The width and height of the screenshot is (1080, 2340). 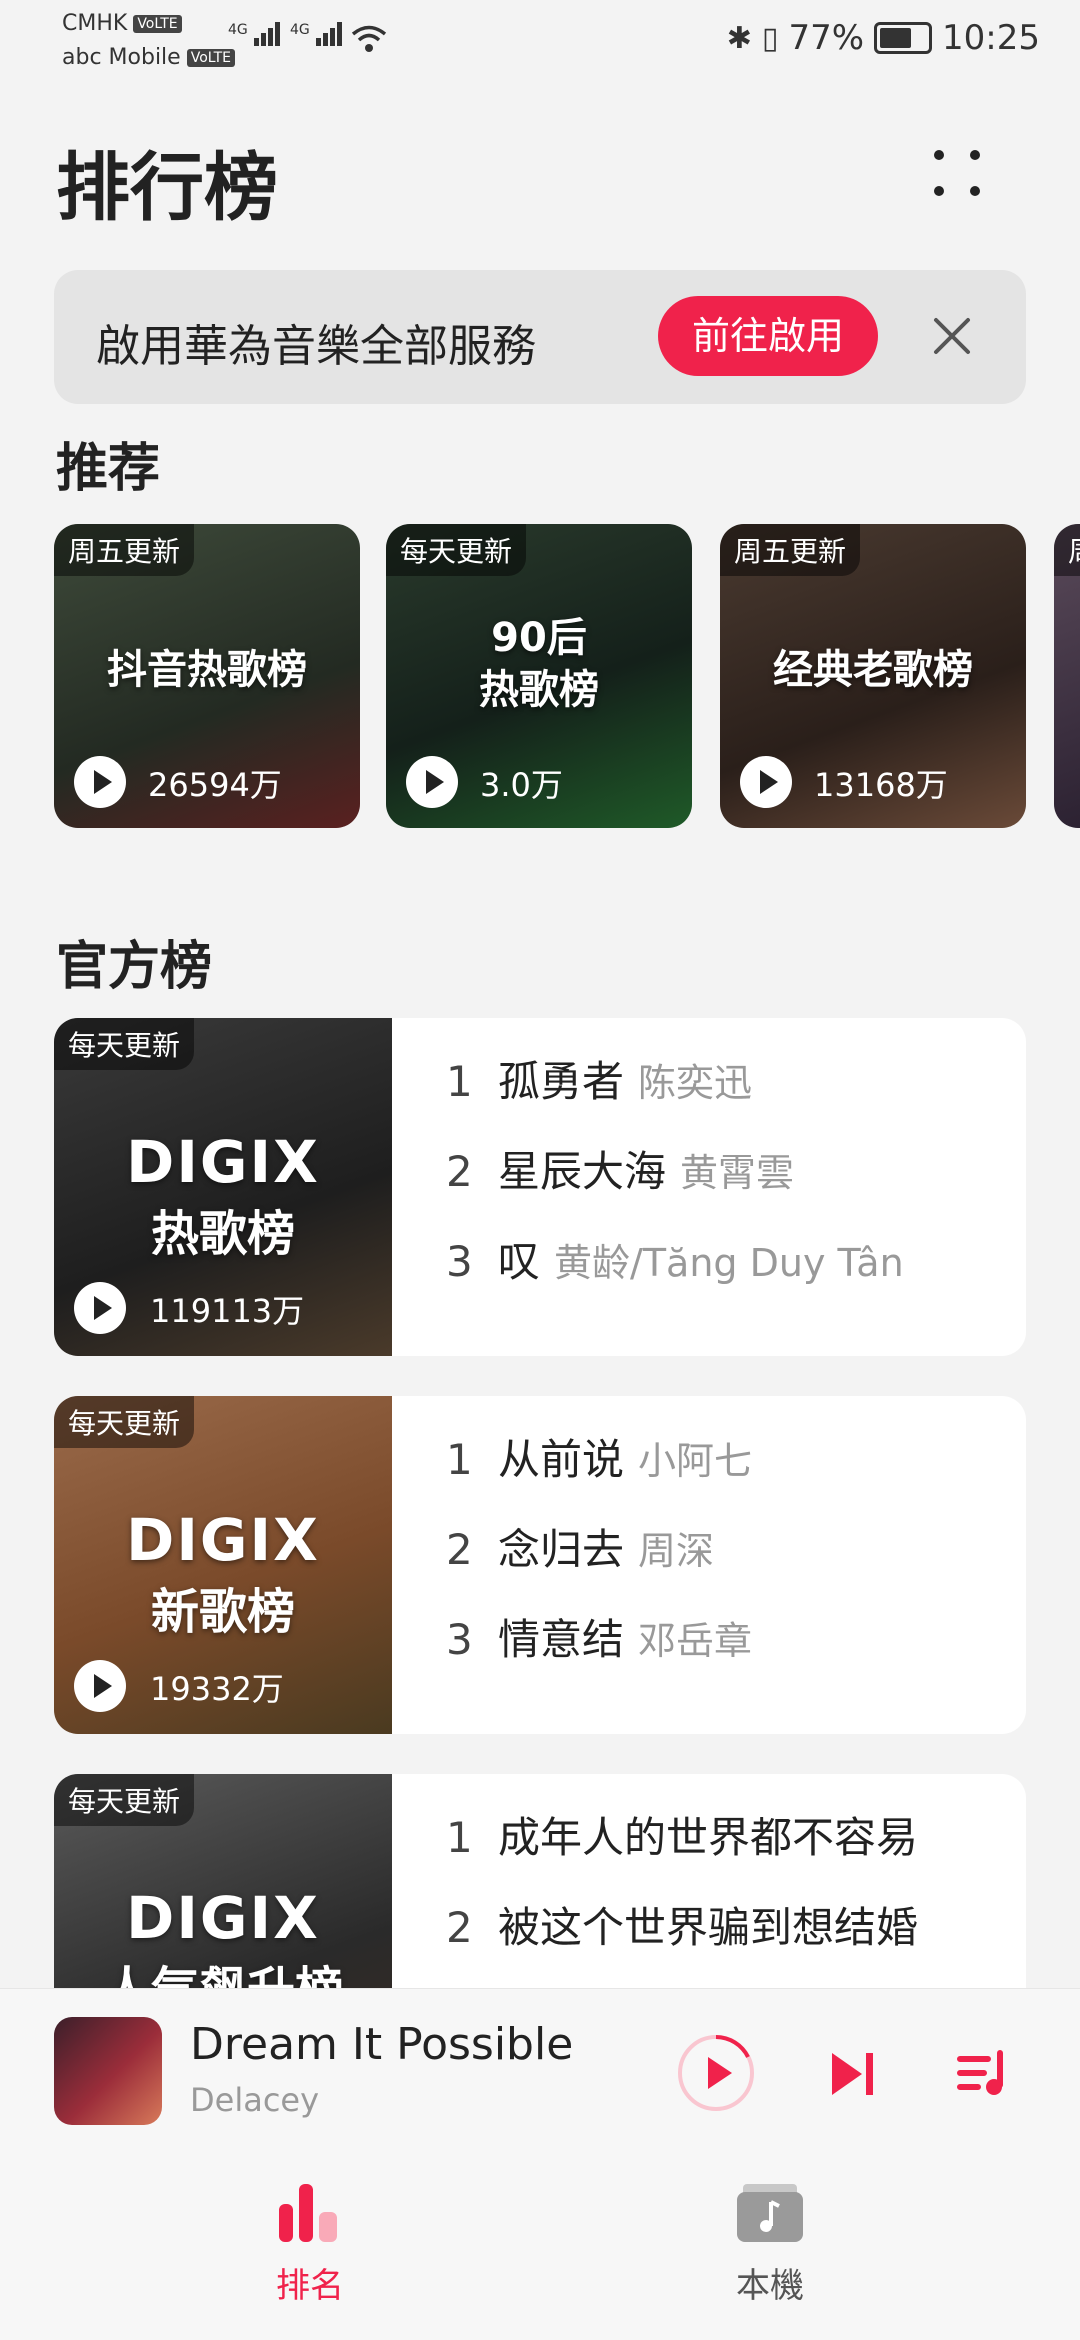 I want to click on chart-cover: 每天更新 DIGIX 新歌榜 19332万, so click(x=223, y=1565).